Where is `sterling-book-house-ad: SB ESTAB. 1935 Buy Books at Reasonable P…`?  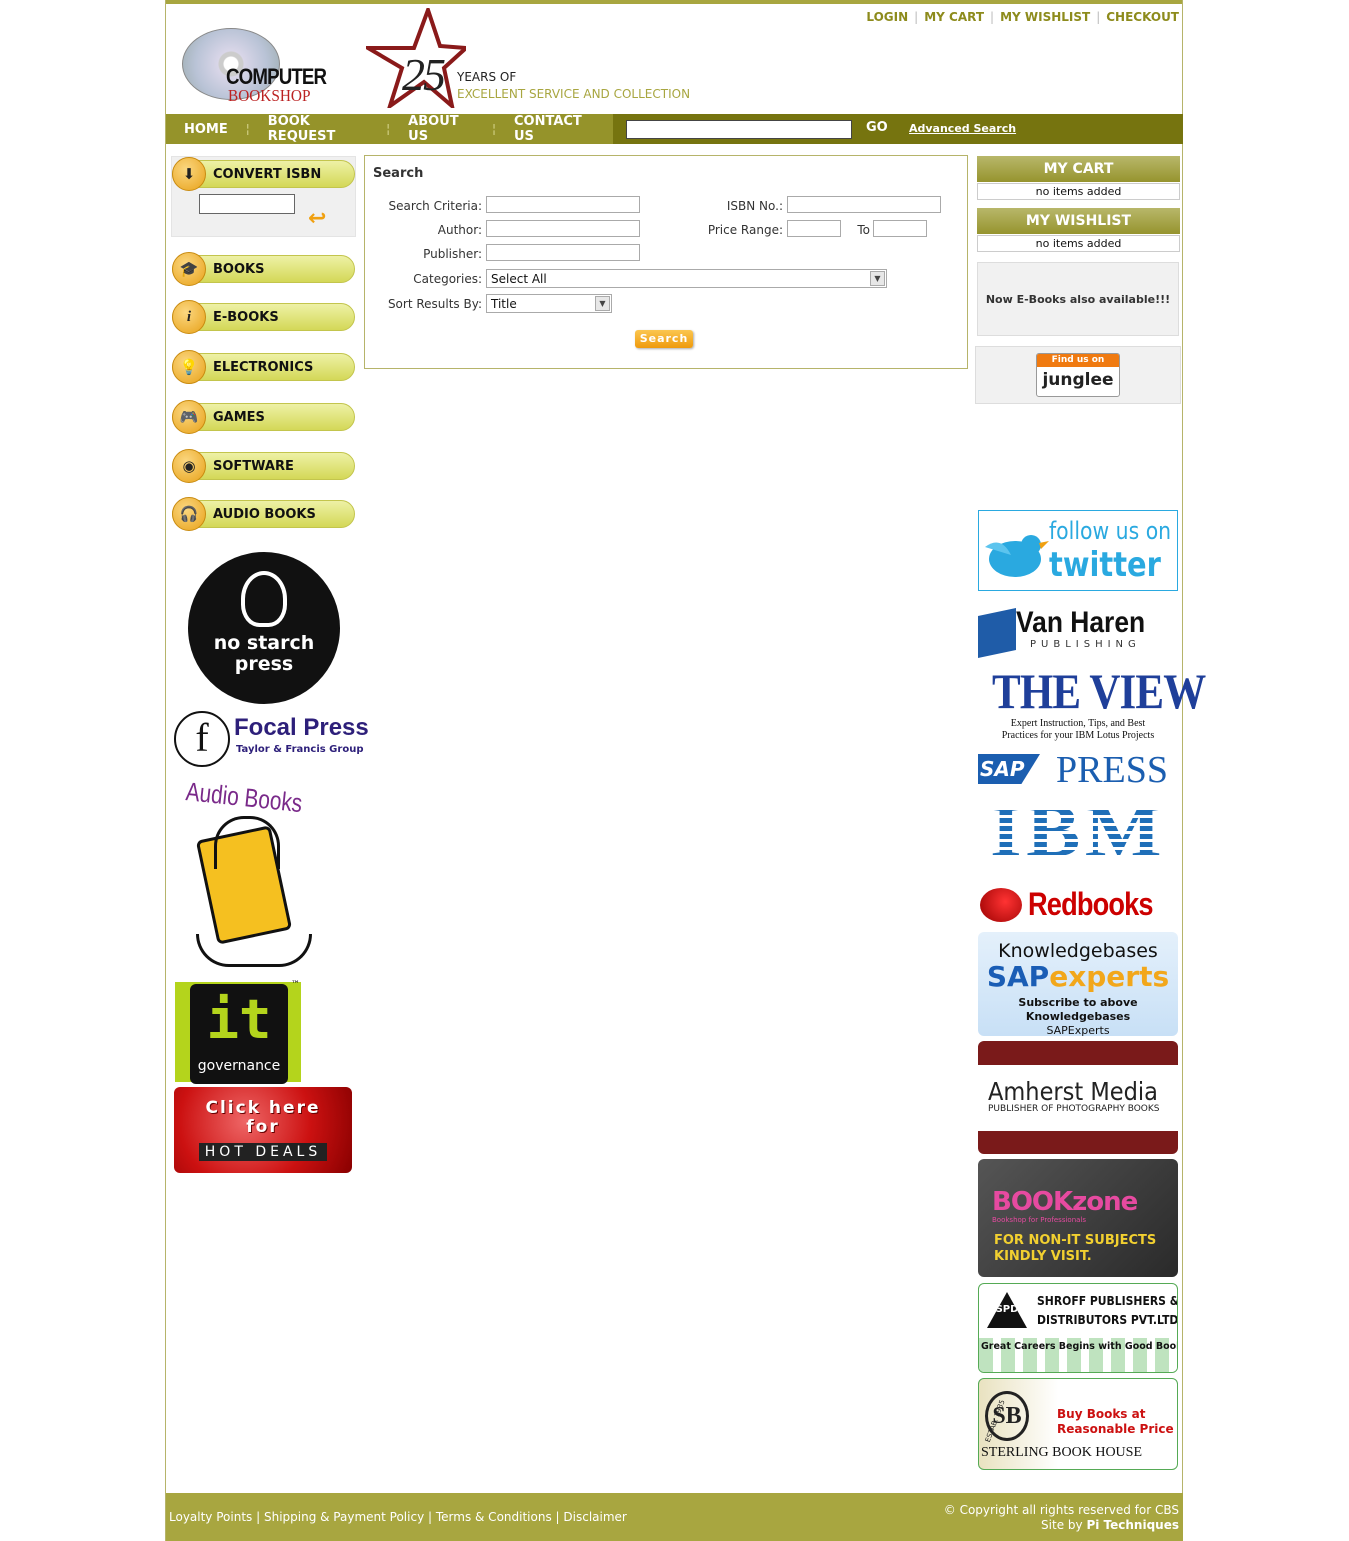
sterling-book-house-ad: SB ESTAB. 1935 Buy Books at Reasonable P… is located at coordinates (1078, 1424).